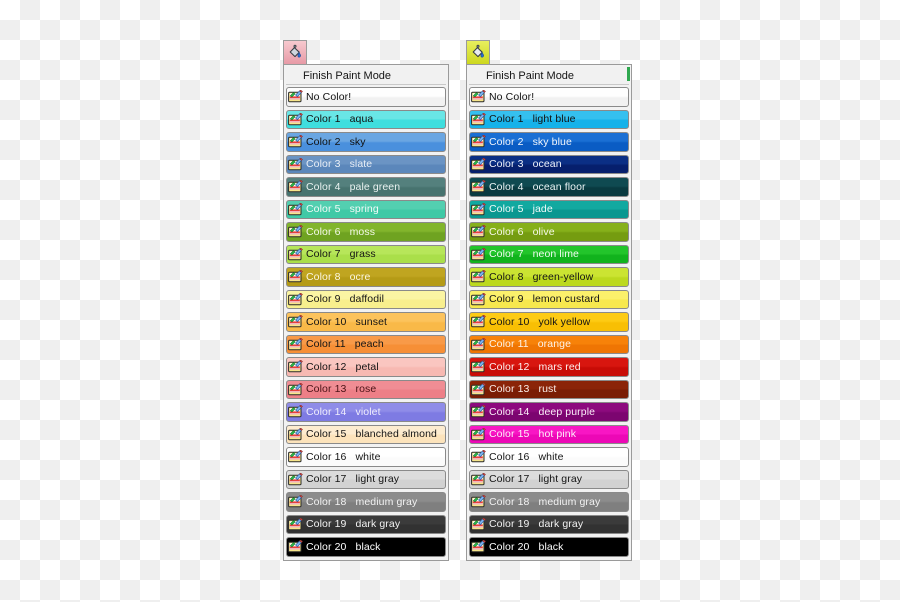 The width and height of the screenshot is (900, 602). I want to click on color-name: hot pink, so click(557, 434).